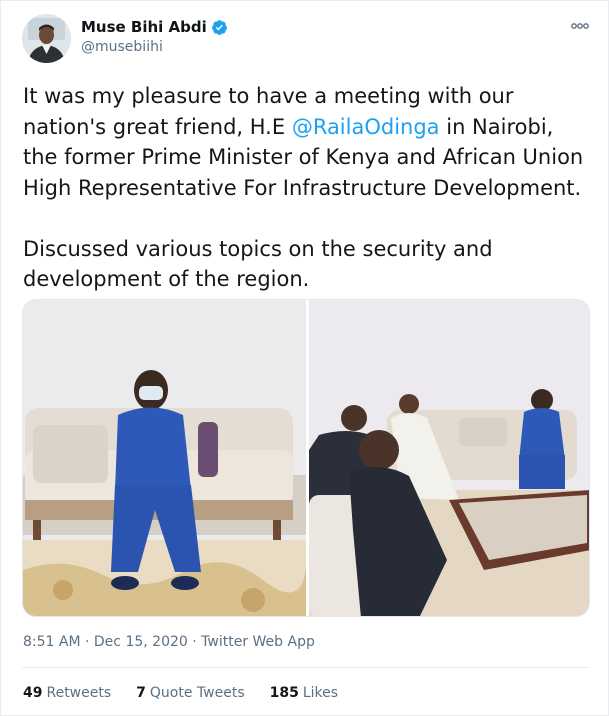 The width and height of the screenshot is (609, 716). I want to click on retweets-stat: 49 Retweets, so click(67, 693).